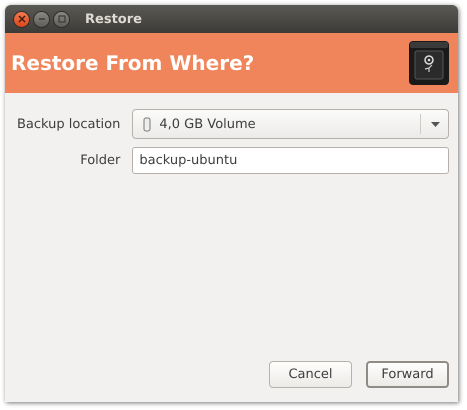 This screenshot has width=467, height=410. What do you see at coordinates (132, 63) in the screenshot?
I see `page-heading: Restore From Where?` at bounding box center [132, 63].